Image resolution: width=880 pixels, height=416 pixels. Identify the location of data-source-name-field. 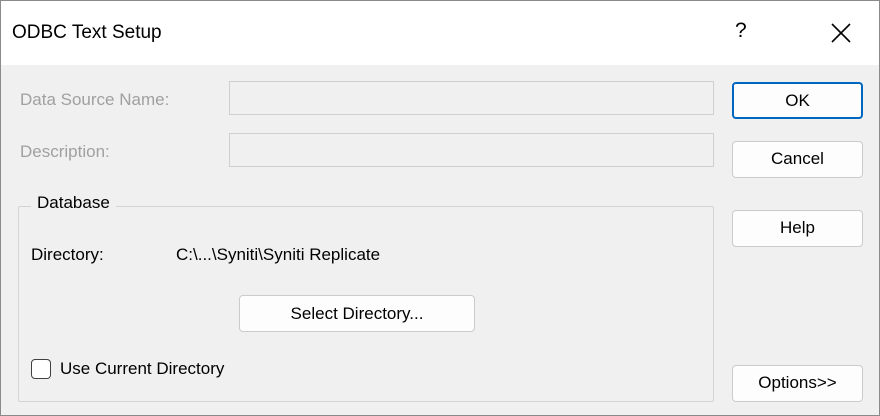
(471, 98).